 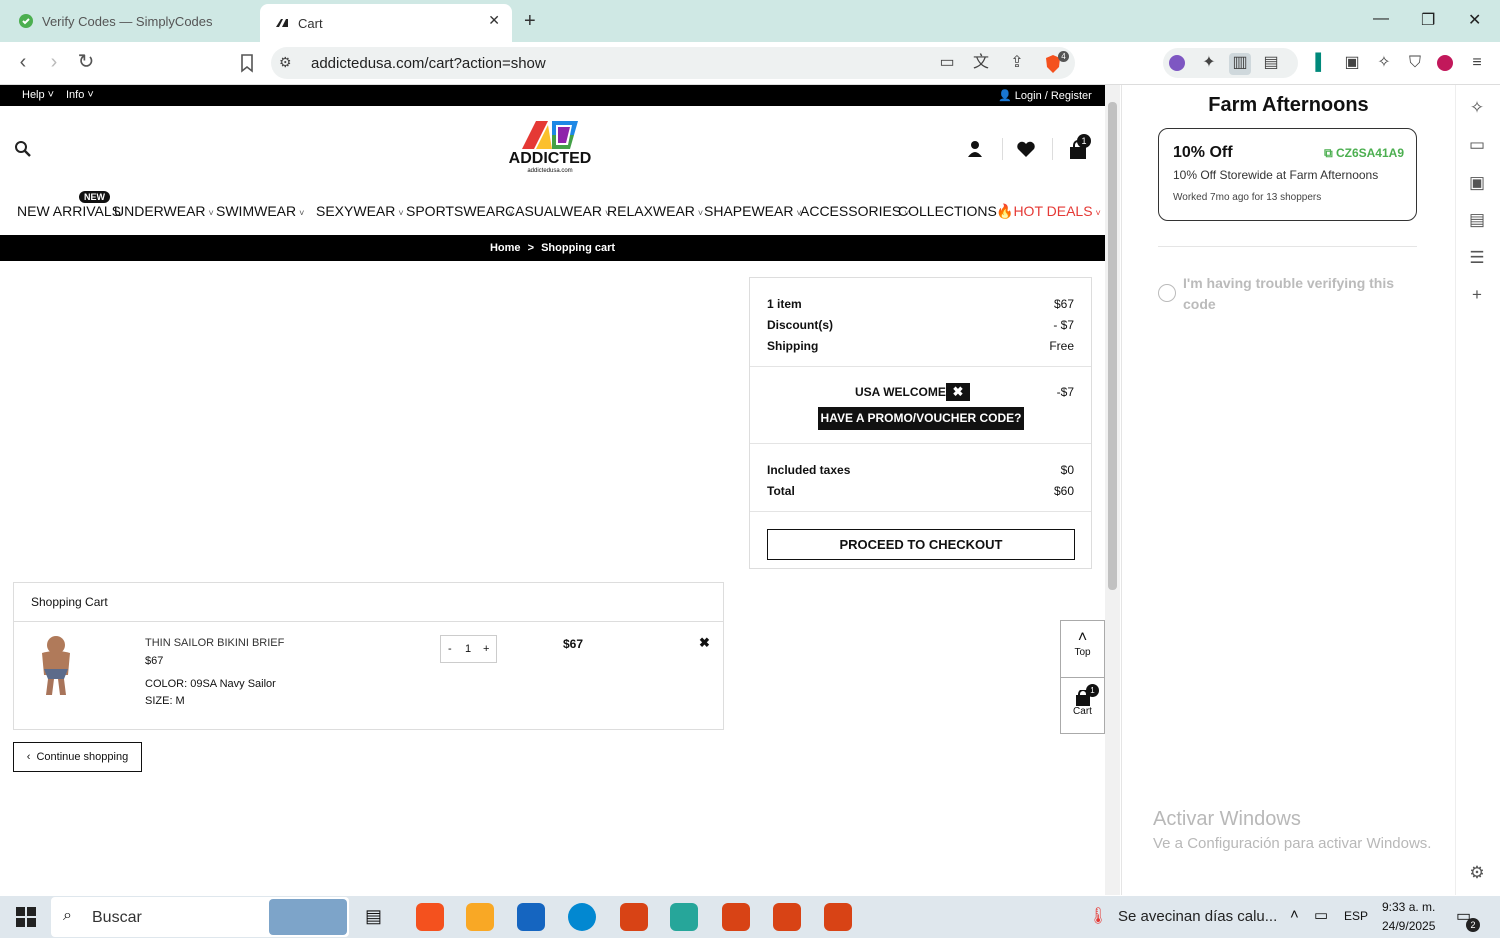 I want to click on reader-icon: ▤, so click(x=1271, y=64).